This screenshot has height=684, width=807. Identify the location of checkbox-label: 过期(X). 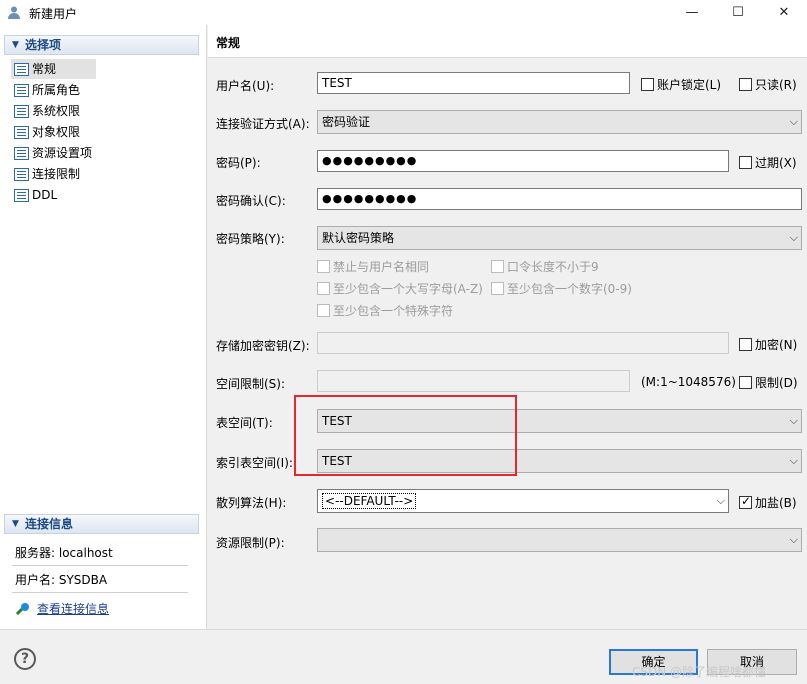
(776, 163).